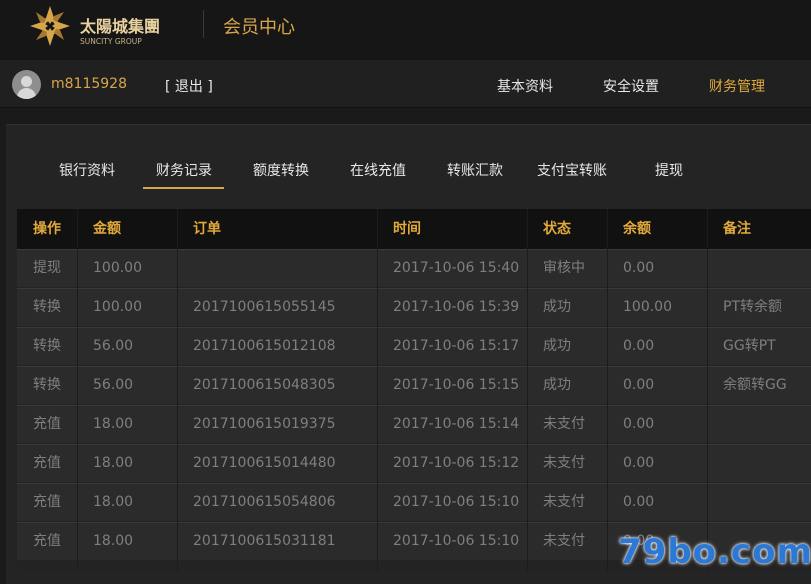 The image size is (811, 584). What do you see at coordinates (456, 385) in the screenshot?
I see `cell-time: 2017-10-06 15:15` at bounding box center [456, 385].